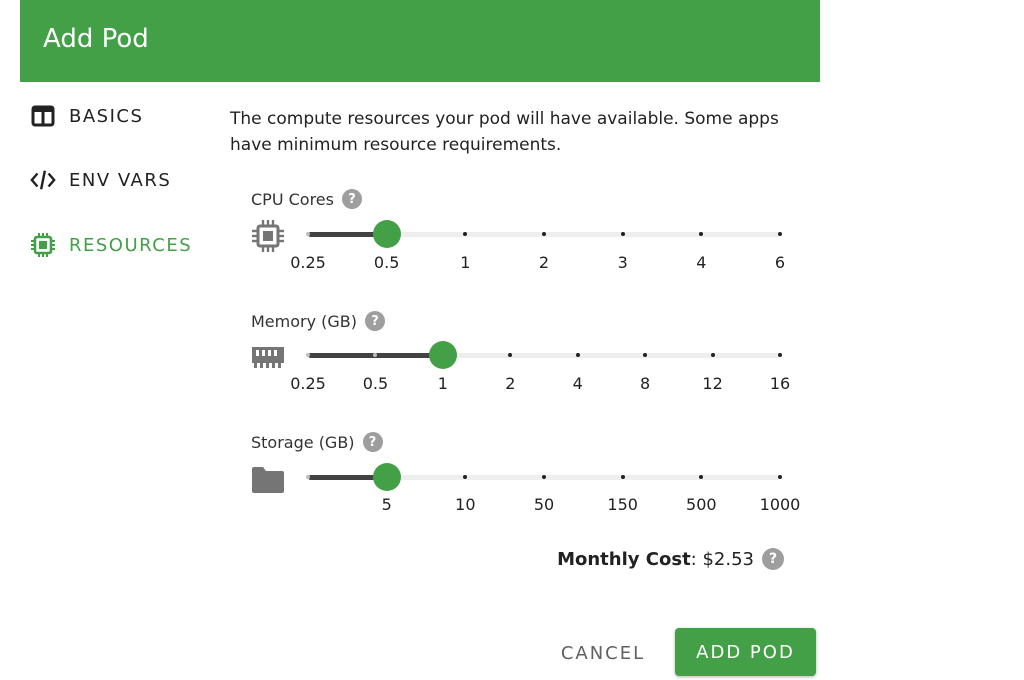  Describe the element at coordinates (351, 199) in the screenshot. I see `cpu-help-icon: ?` at that location.